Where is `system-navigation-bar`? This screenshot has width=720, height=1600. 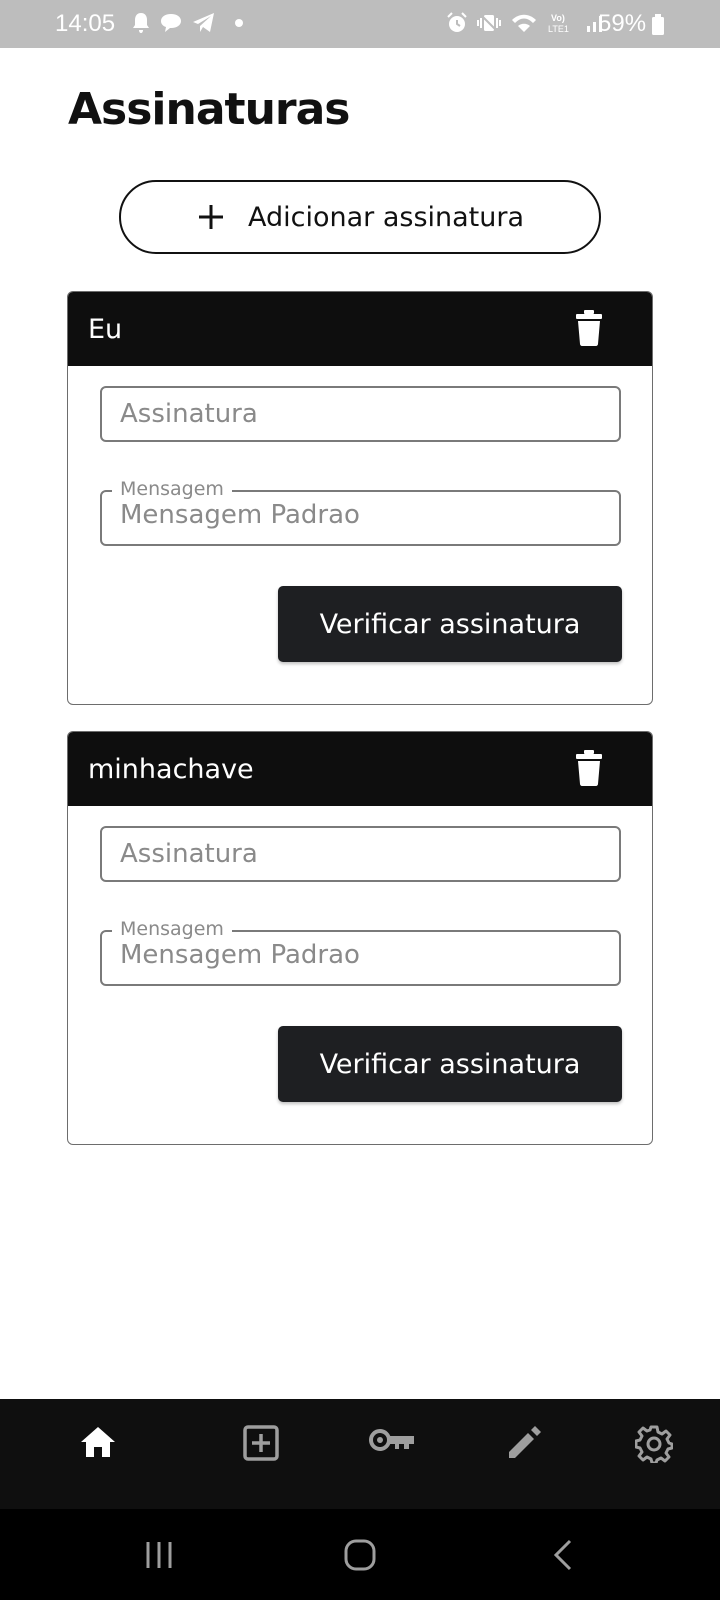
system-navigation-bar is located at coordinates (360, 1554).